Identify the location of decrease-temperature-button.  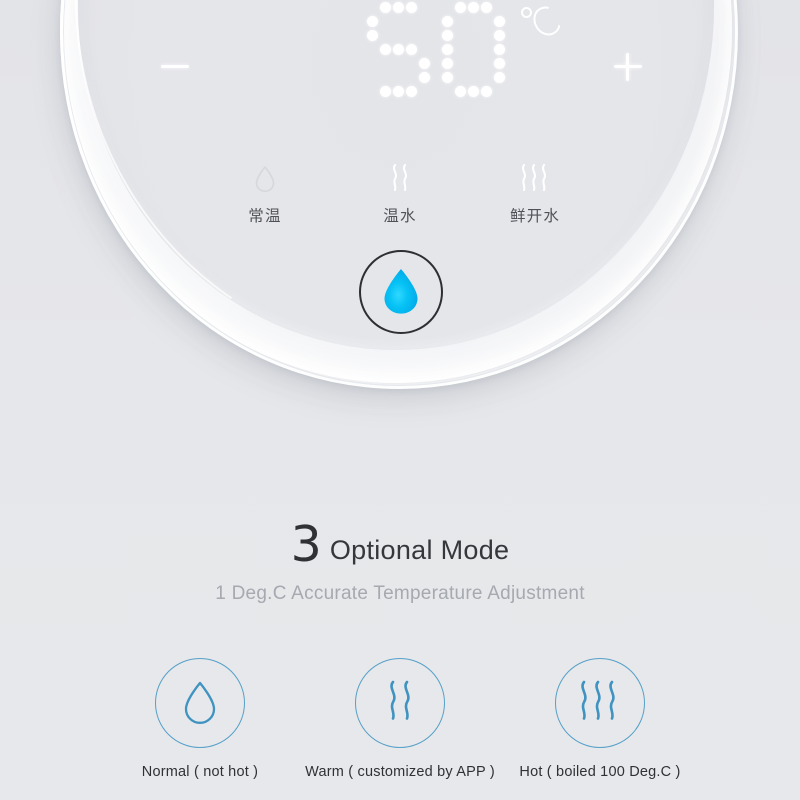
(175, 67).